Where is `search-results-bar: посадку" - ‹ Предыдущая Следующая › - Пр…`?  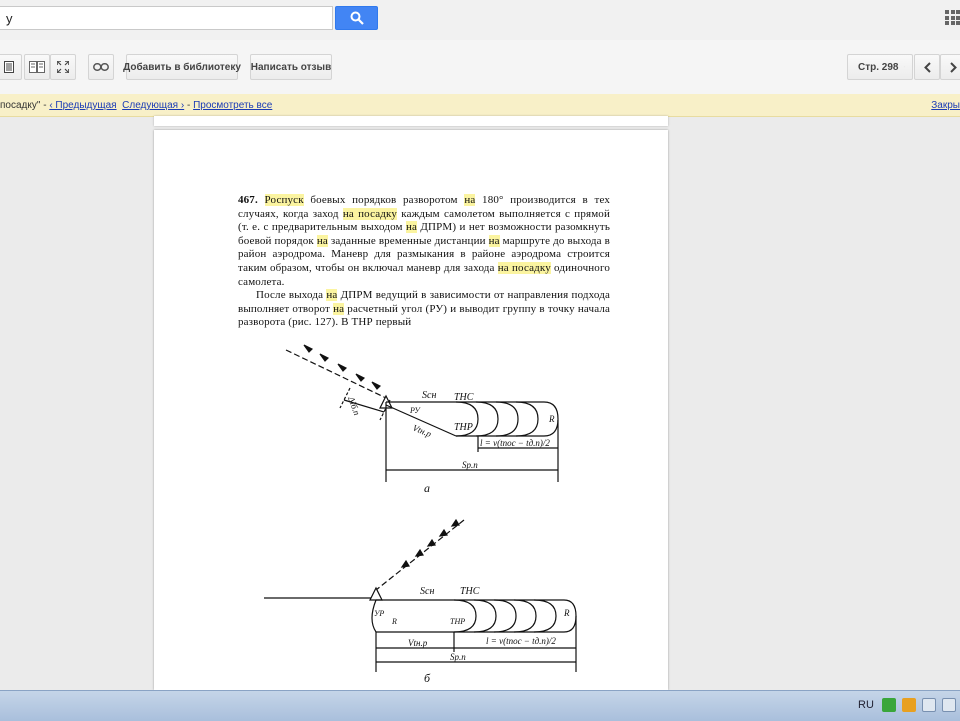 search-results-bar: посадку" - ‹ Предыдущая Следующая › - Пр… is located at coordinates (480, 105).